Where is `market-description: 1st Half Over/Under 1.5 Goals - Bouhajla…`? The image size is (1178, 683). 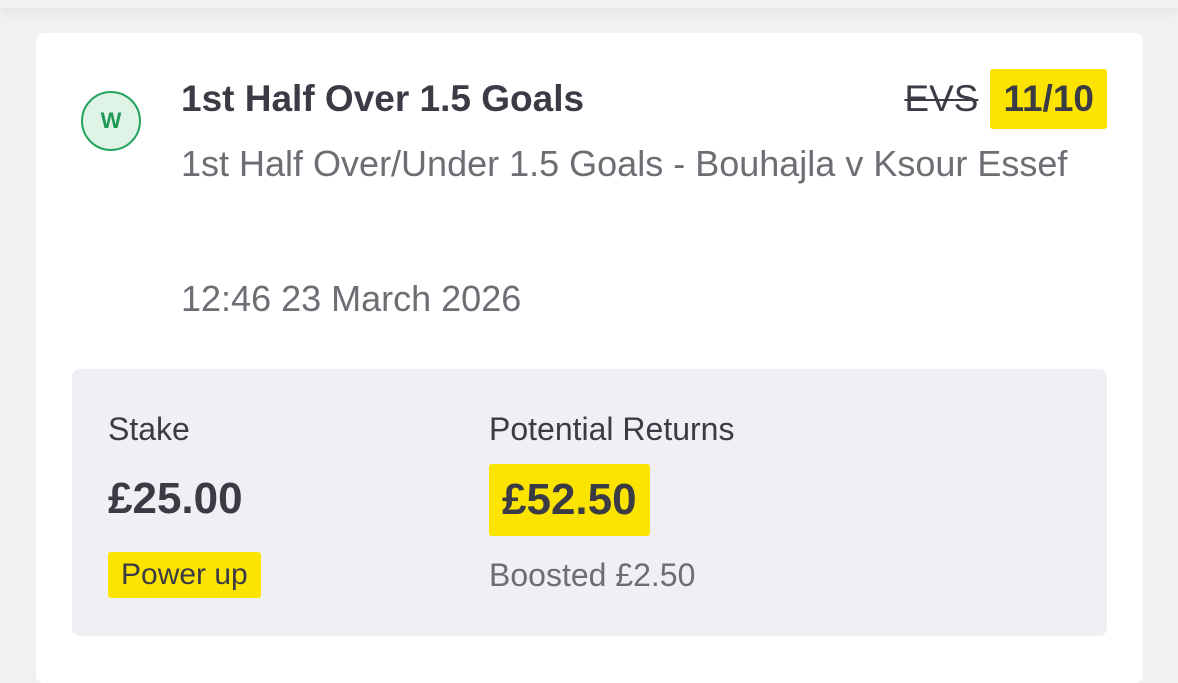
market-description: 1st Half Over/Under 1.5 Goals - Bouhajla… is located at coordinates (624, 163).